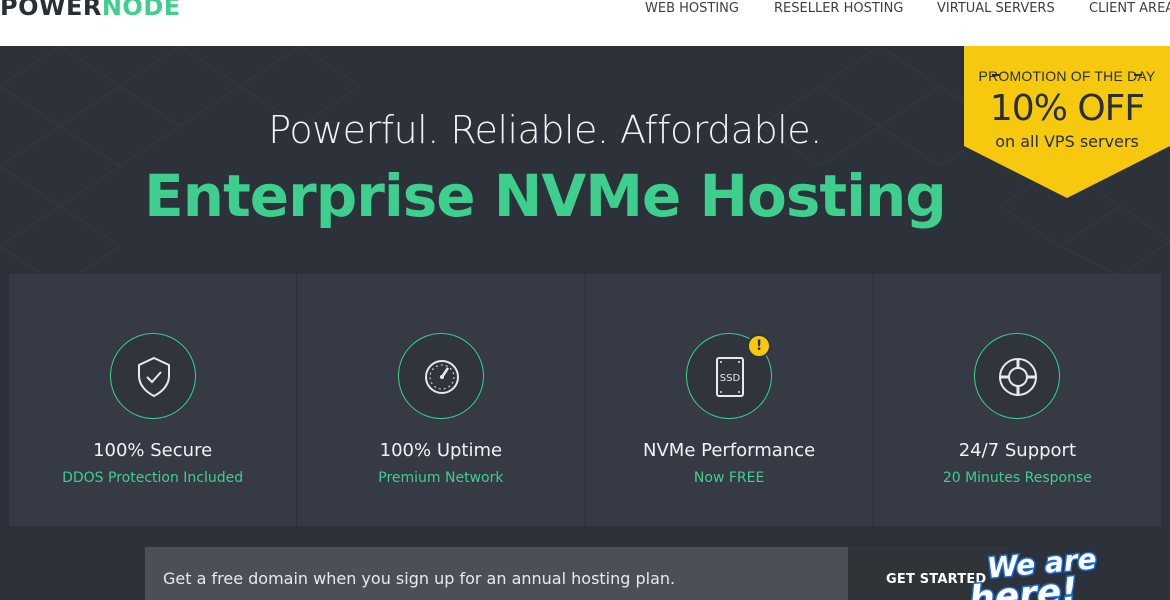 Image resolution: width=1170 pixels, height=600 pixels. I want to click on feature-secure: 100% Secure DDOS Protection Included, so click(153, 400).